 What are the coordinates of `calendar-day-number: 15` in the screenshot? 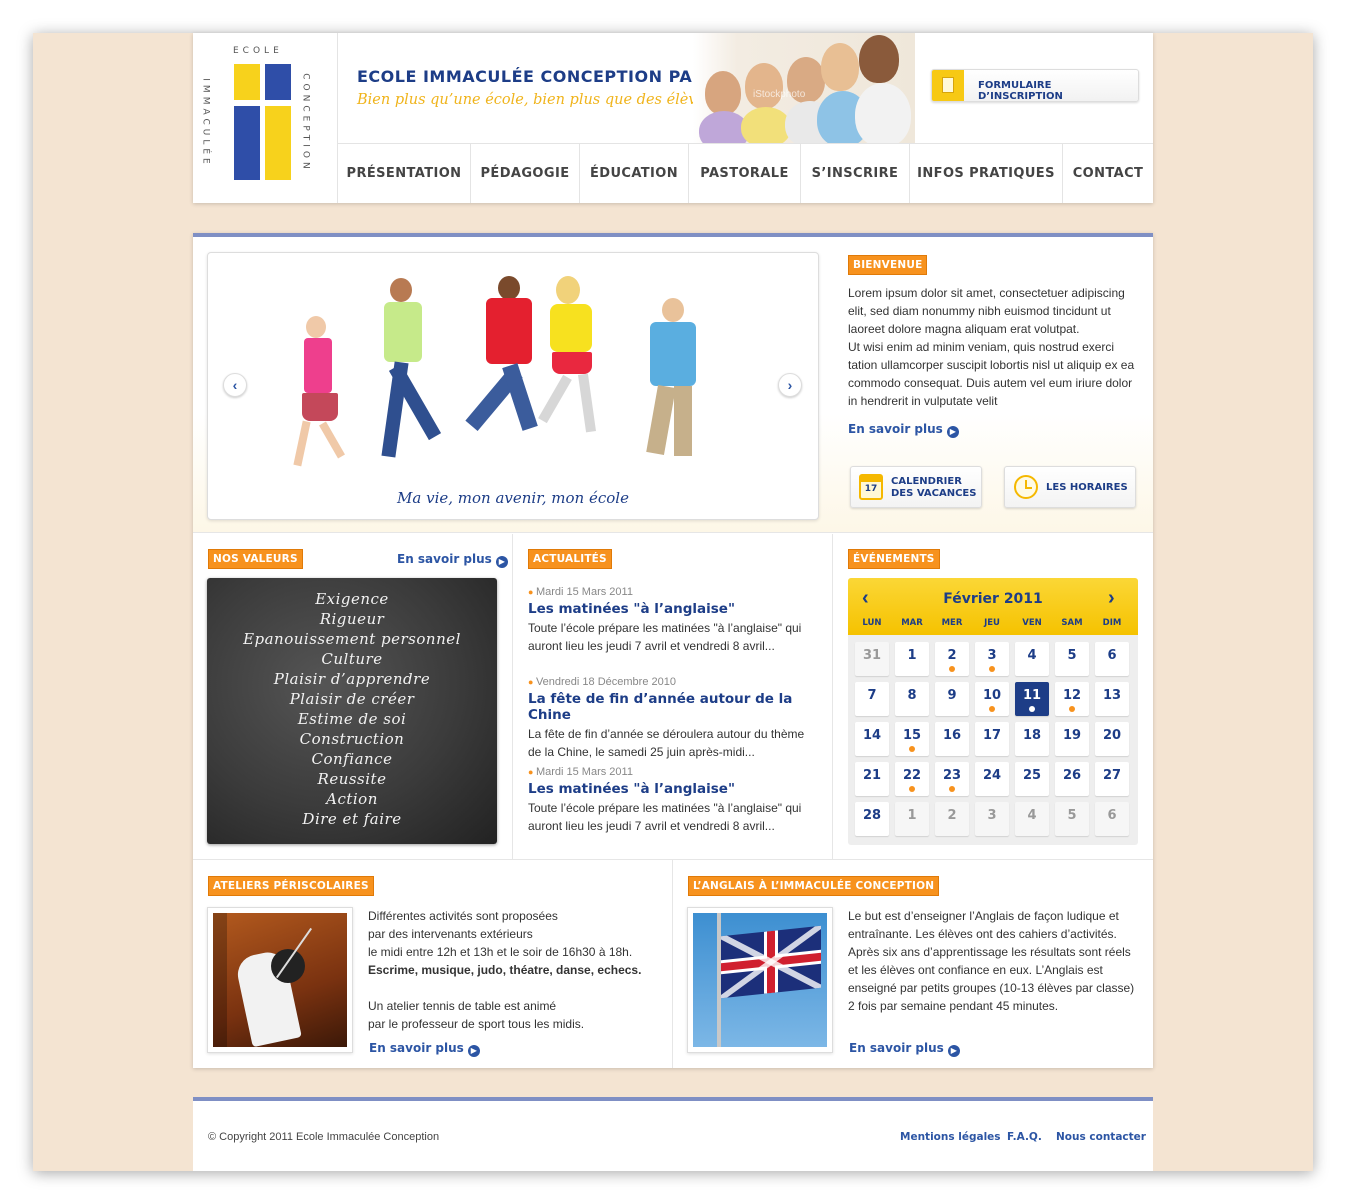 It's located at (912, 735).